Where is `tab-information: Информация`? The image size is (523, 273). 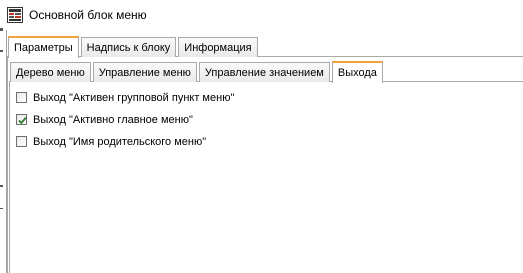 tab-information: Информация is located at coordinates (218, 47).